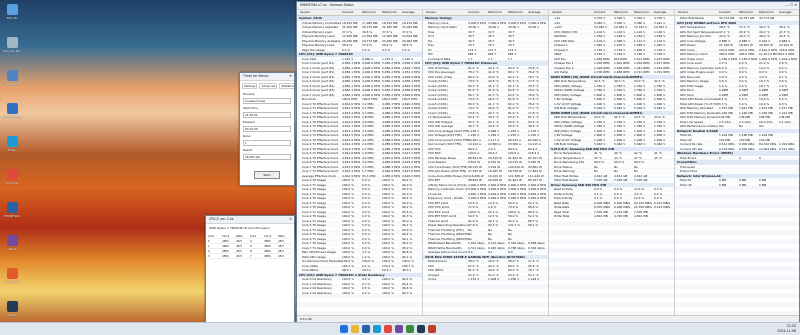 The image size is (800, 335). Describe the element at coordinates (407, 292) in the screenshot. I see `sensor-value: 96.3 %` at that location.